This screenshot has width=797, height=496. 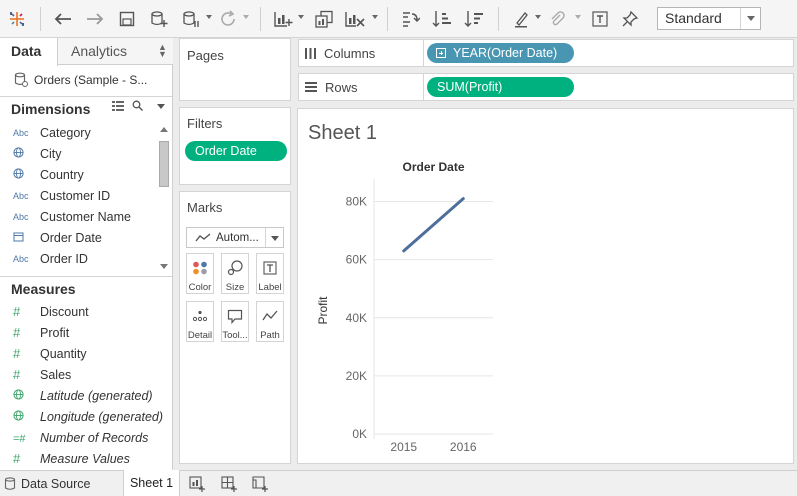 What do you see at coordinates (164, 129) in the screenshot?
I see `scroll-up-icon` at bounding box center [164, 129].